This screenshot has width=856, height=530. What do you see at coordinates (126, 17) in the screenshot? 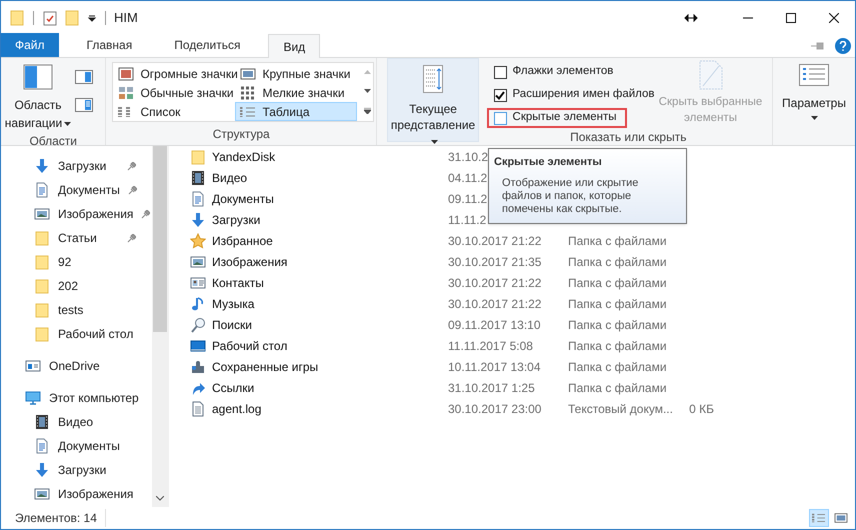
I see `window-title: HIM` at bounding box center [126, 17].